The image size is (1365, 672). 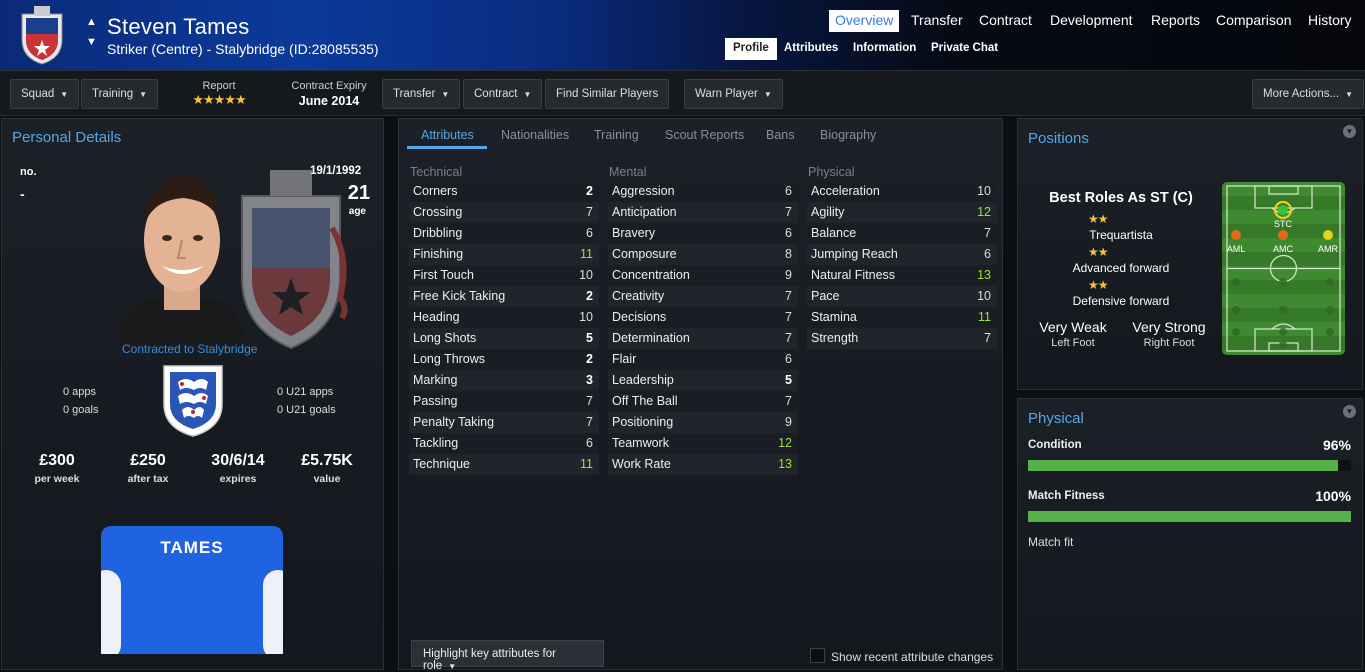 I want to click on next-player-arrow-icon: ▼, so click(x=91, y=42).